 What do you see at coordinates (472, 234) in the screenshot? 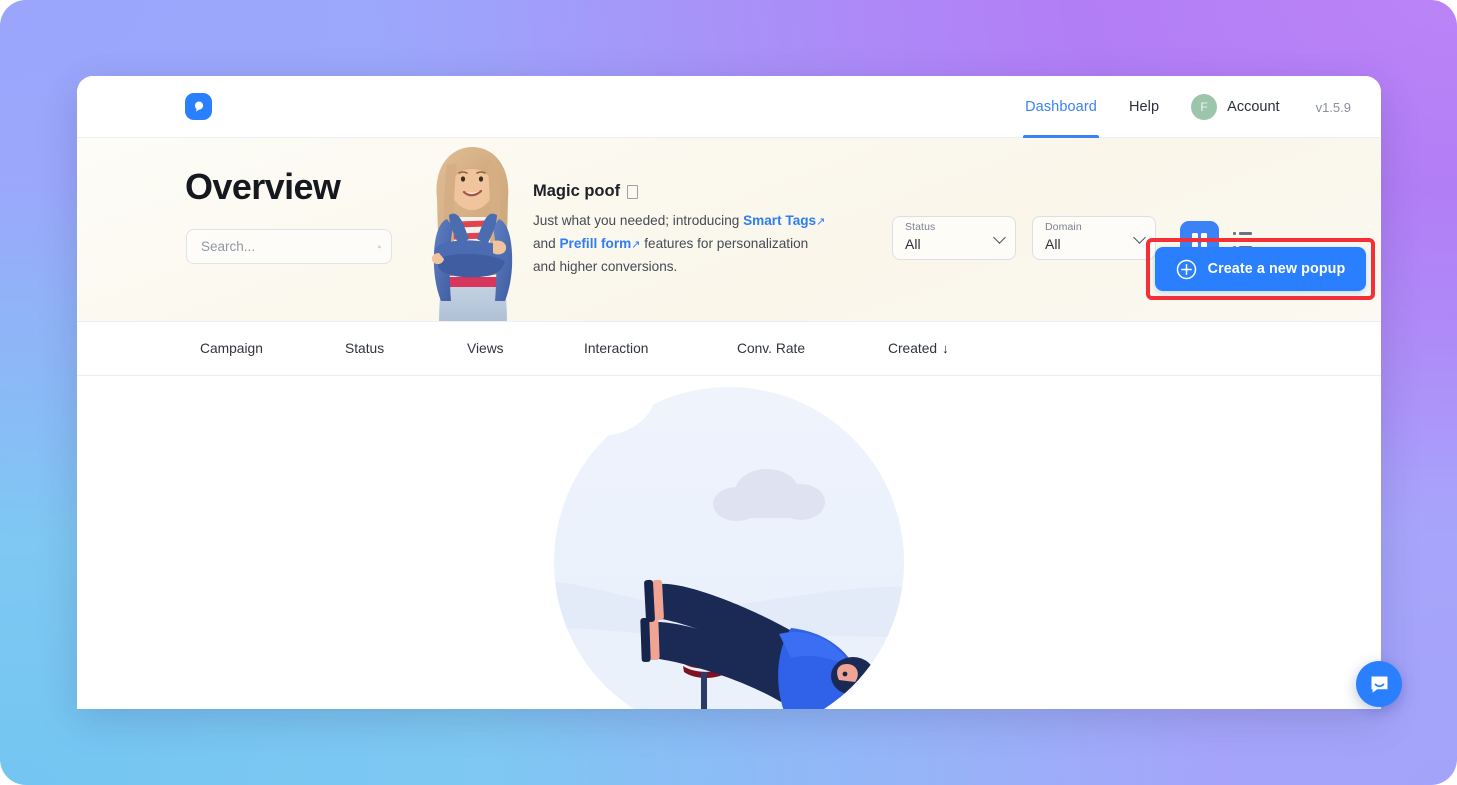
I see `mascot-illustration` at bounding box center [472, 234].